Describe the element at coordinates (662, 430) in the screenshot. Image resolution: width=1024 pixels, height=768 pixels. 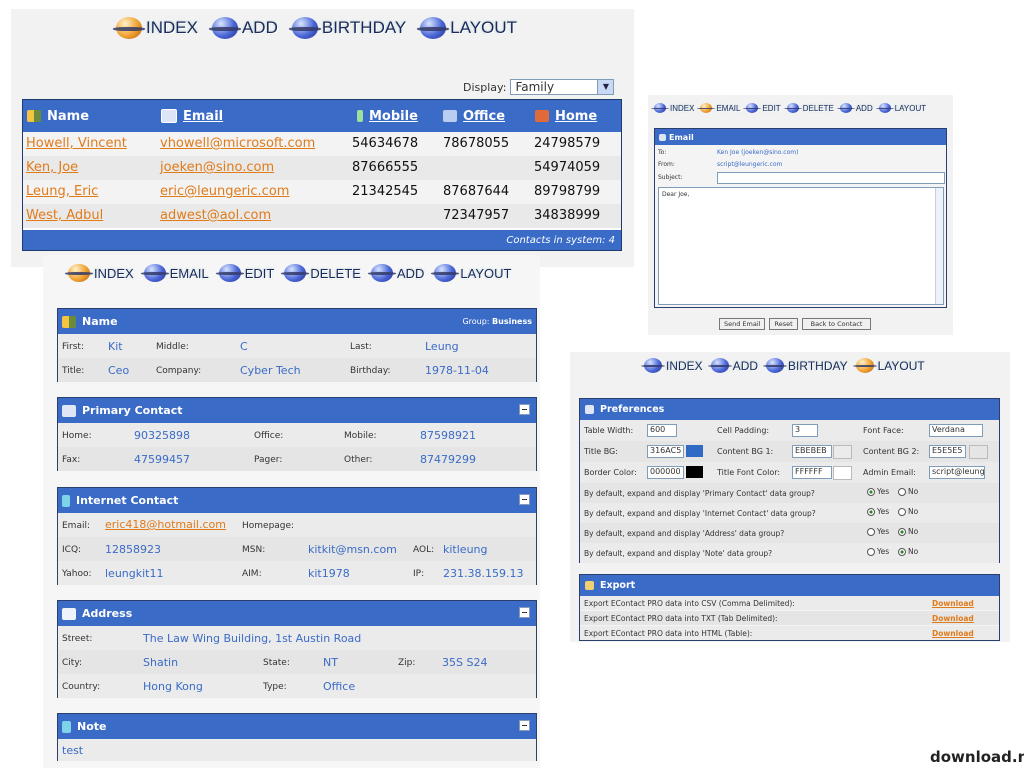
I see `table-width-input: 600` at that location.